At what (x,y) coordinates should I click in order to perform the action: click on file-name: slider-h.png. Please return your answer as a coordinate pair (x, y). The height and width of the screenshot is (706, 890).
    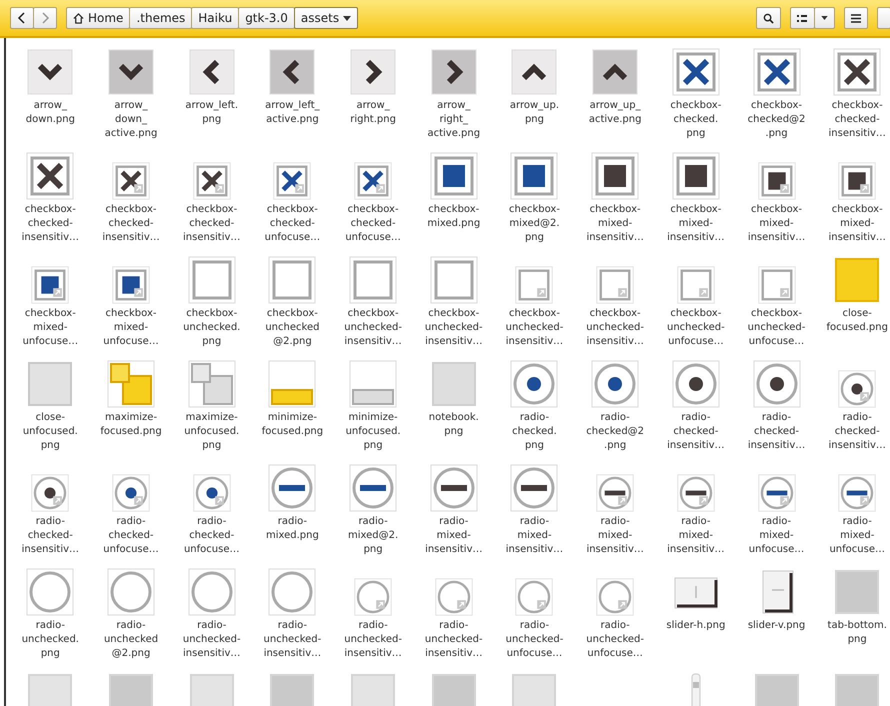
    Looking at the image, I should click on (696, 626).